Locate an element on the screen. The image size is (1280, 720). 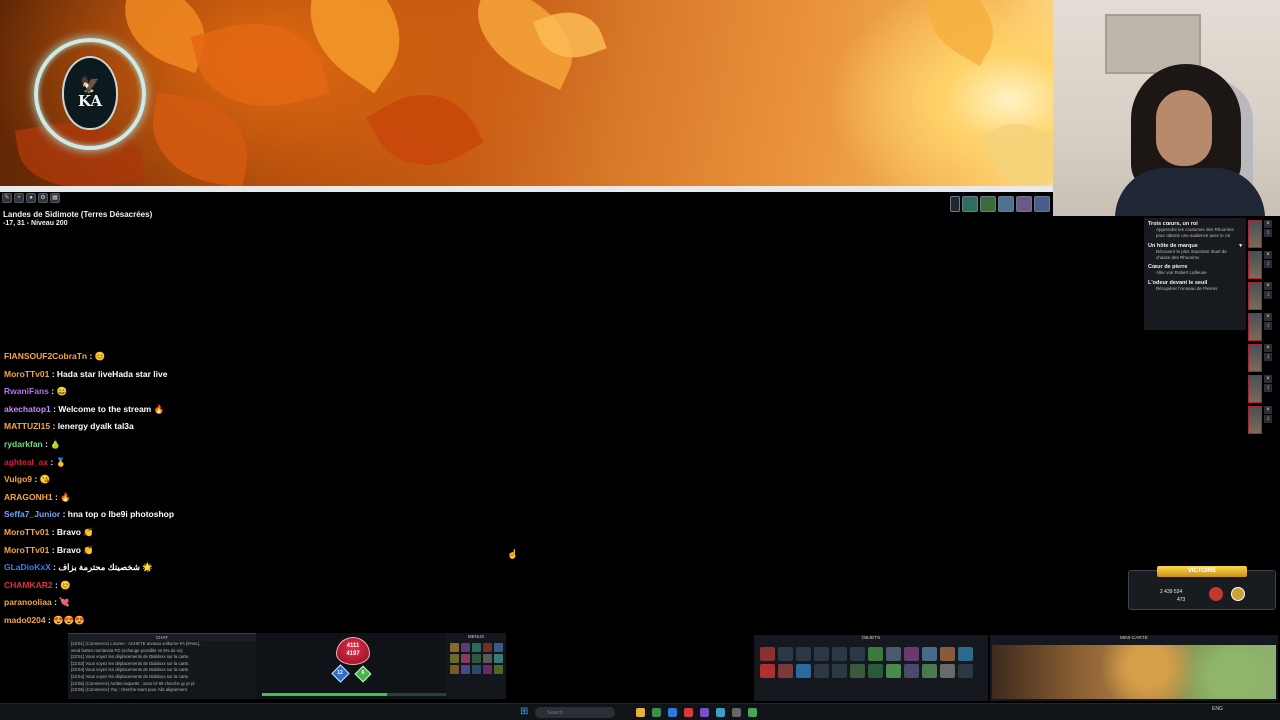
language-indicator: ENG is located at coordinates (1217, 709).